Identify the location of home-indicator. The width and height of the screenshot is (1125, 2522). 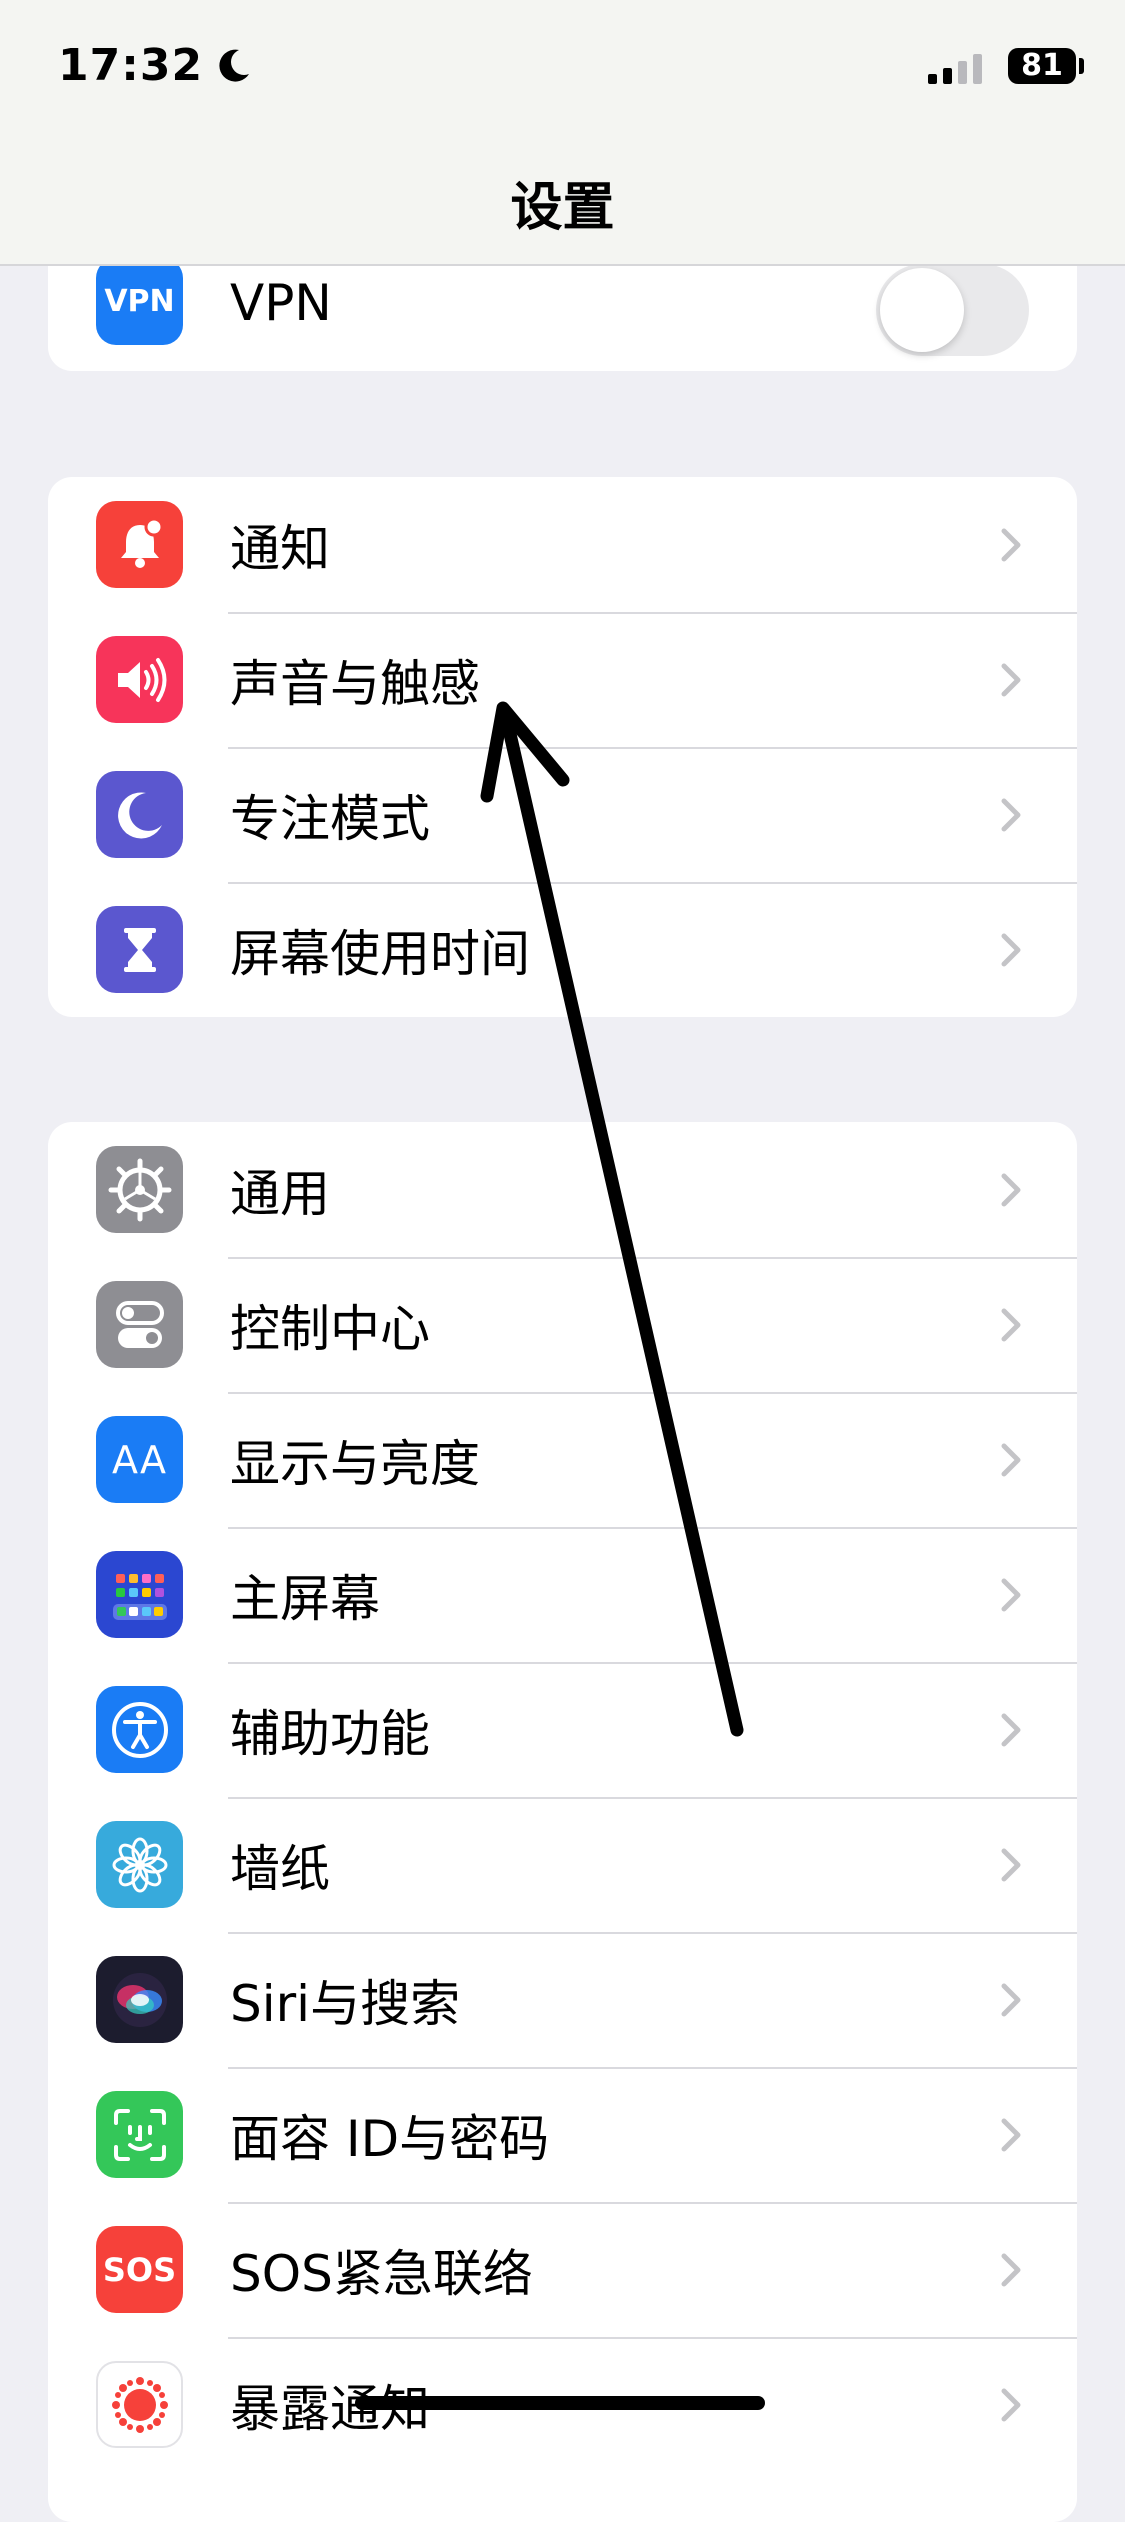
(560, 2403).